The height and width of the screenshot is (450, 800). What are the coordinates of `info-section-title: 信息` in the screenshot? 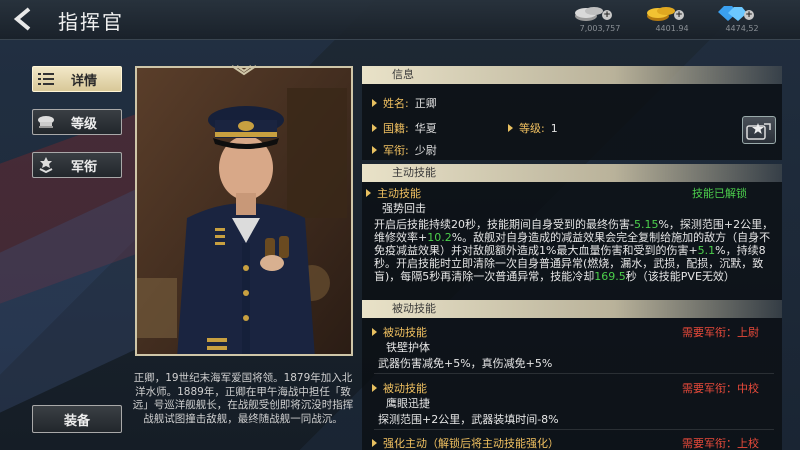 It's located at (403, 74).